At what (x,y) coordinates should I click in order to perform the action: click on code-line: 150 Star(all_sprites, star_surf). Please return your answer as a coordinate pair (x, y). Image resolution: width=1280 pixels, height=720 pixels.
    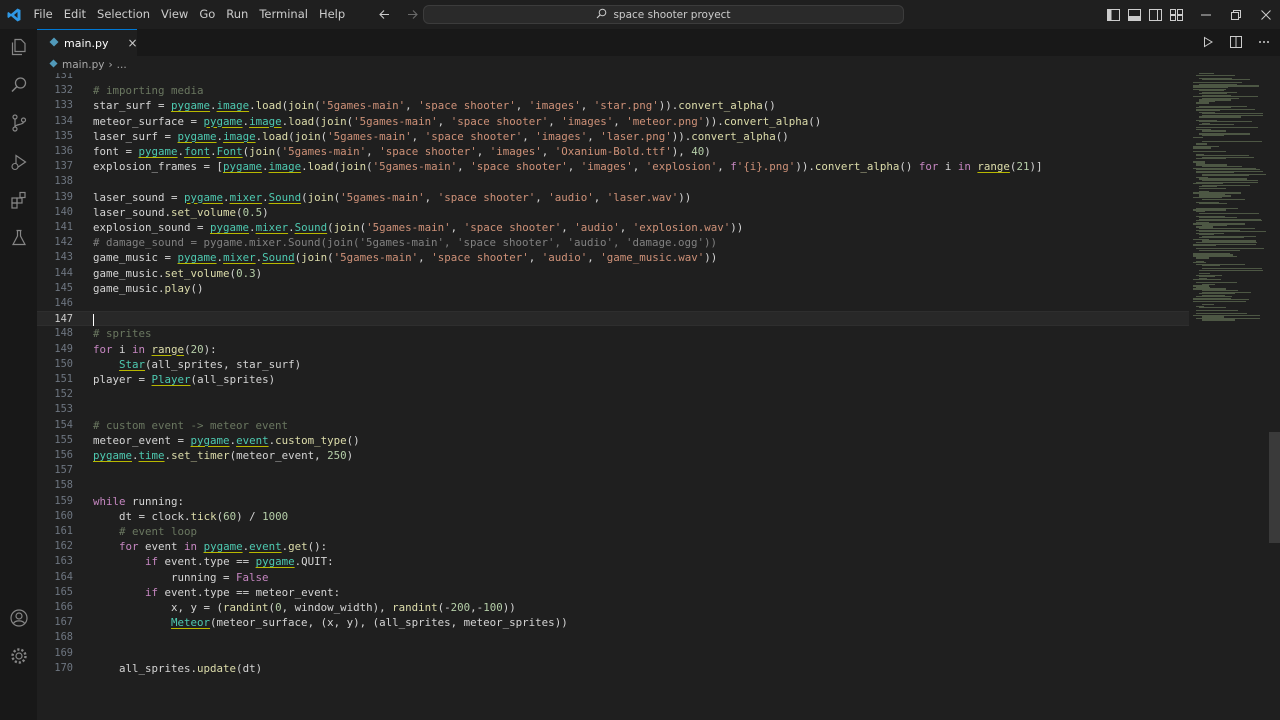
    Looking at the image, I should click on (613, 364).